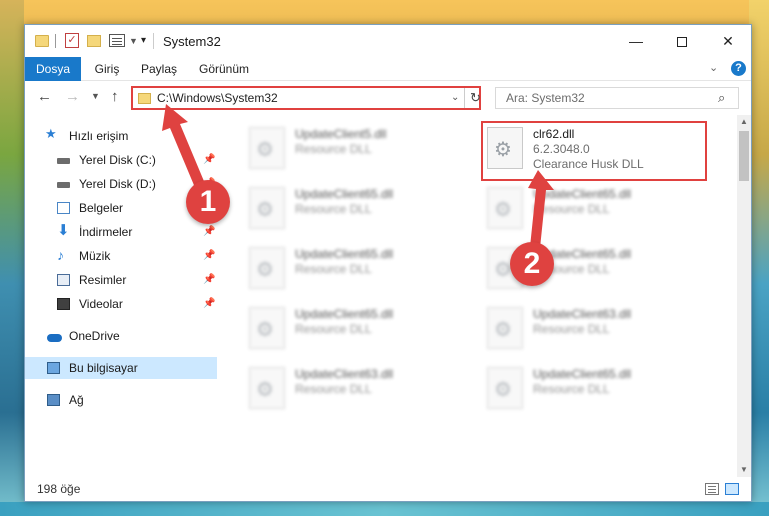 The width and height of the screenshot is (769, 516). What do you see at coordinates (388, 69) in the screenshot?
I see `ribbon-tabs: Dosya Giriş Paylaş Görünüm ⌄ ?` at bounding box center [388, 69].